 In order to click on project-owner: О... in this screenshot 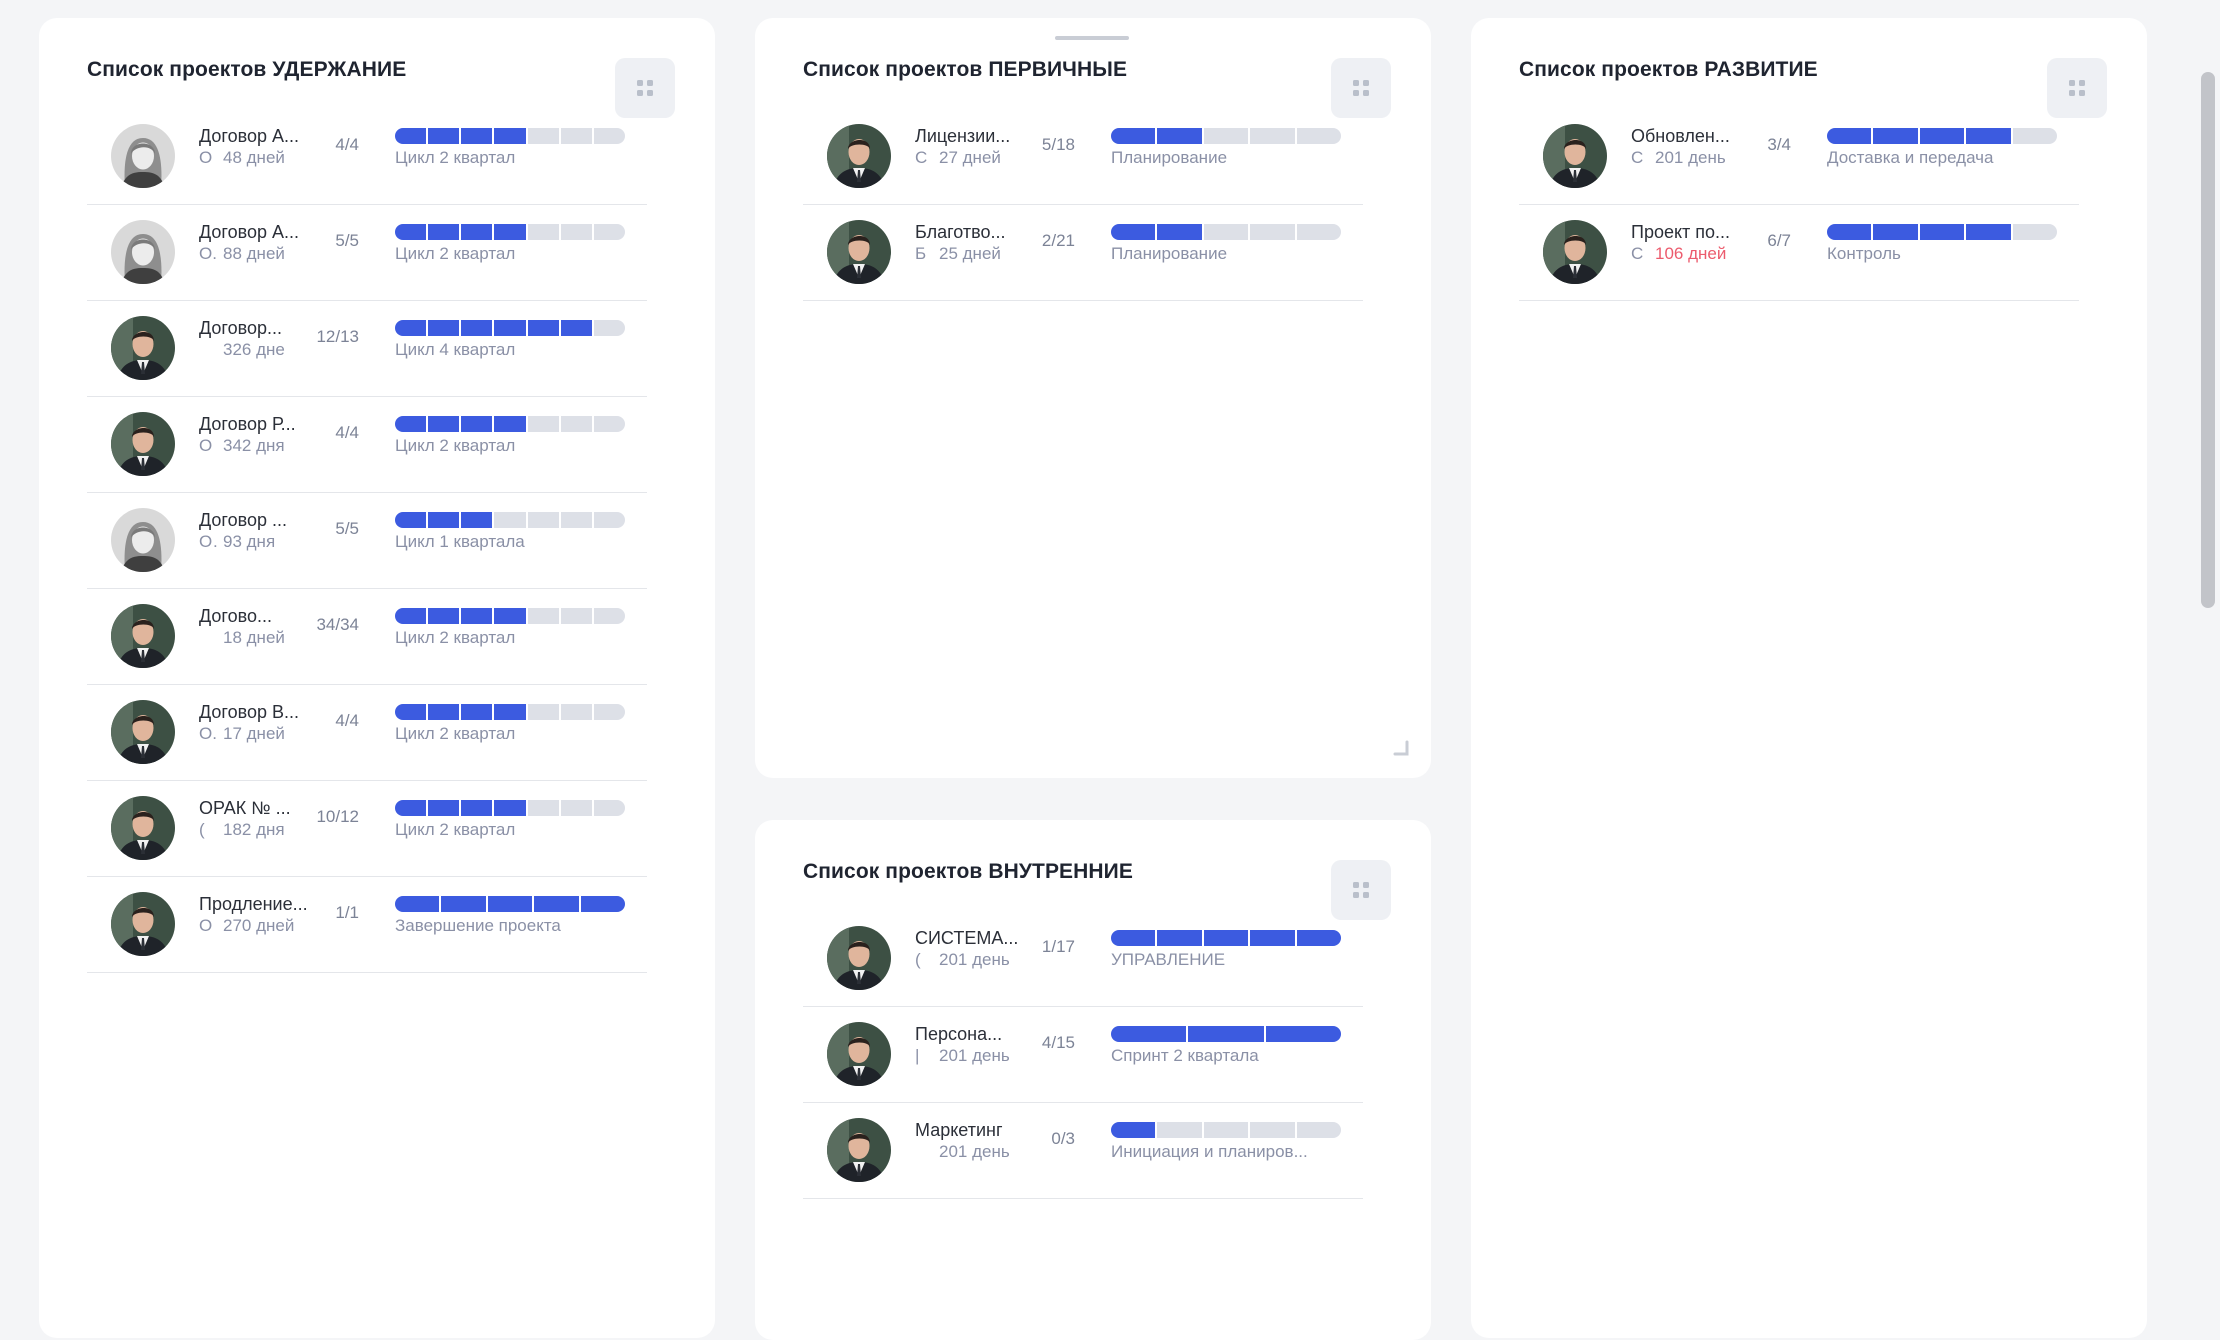, I will do `click(209, 541)`.